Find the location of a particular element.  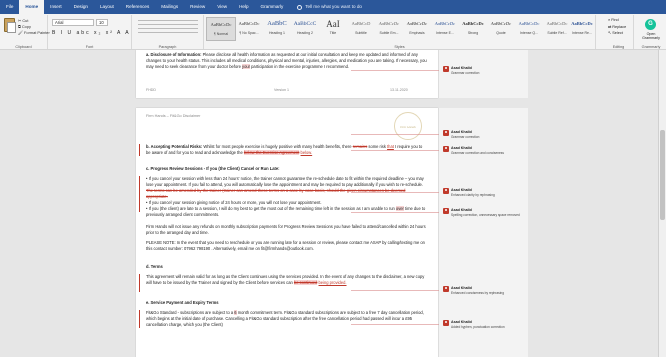

scrollbar-thumb is located at coordinates (662, 175).